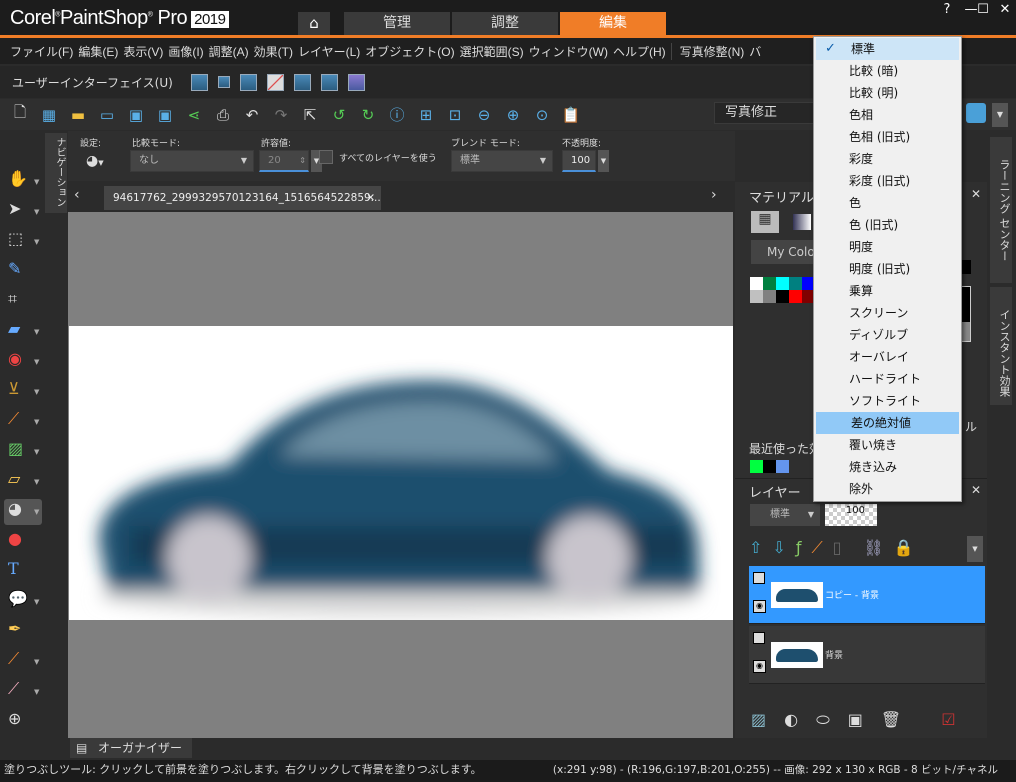  I want to click on layers-close-button: ✕, so click(976, 490).